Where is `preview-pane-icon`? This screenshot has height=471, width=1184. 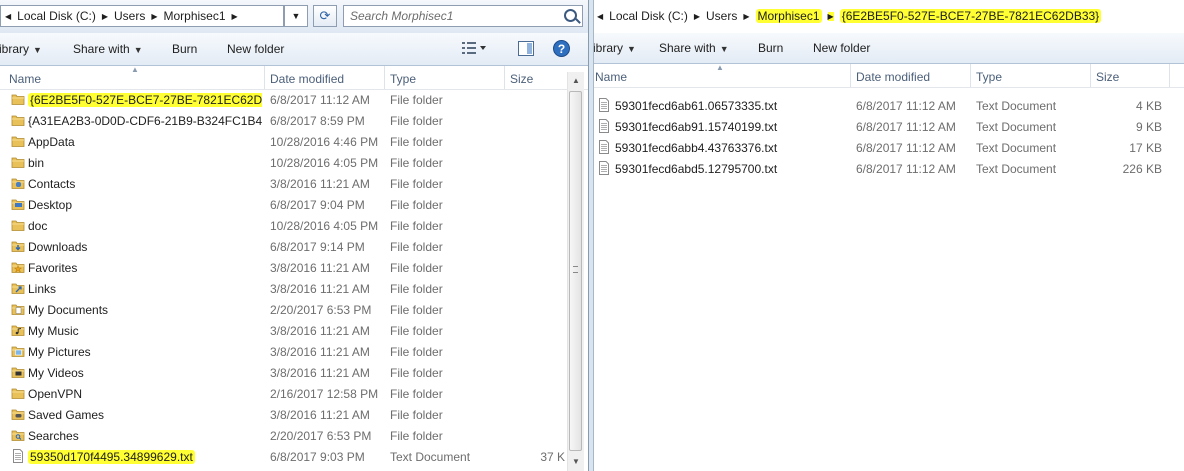
preview-pane-icon is located at coordinates (526, 50).